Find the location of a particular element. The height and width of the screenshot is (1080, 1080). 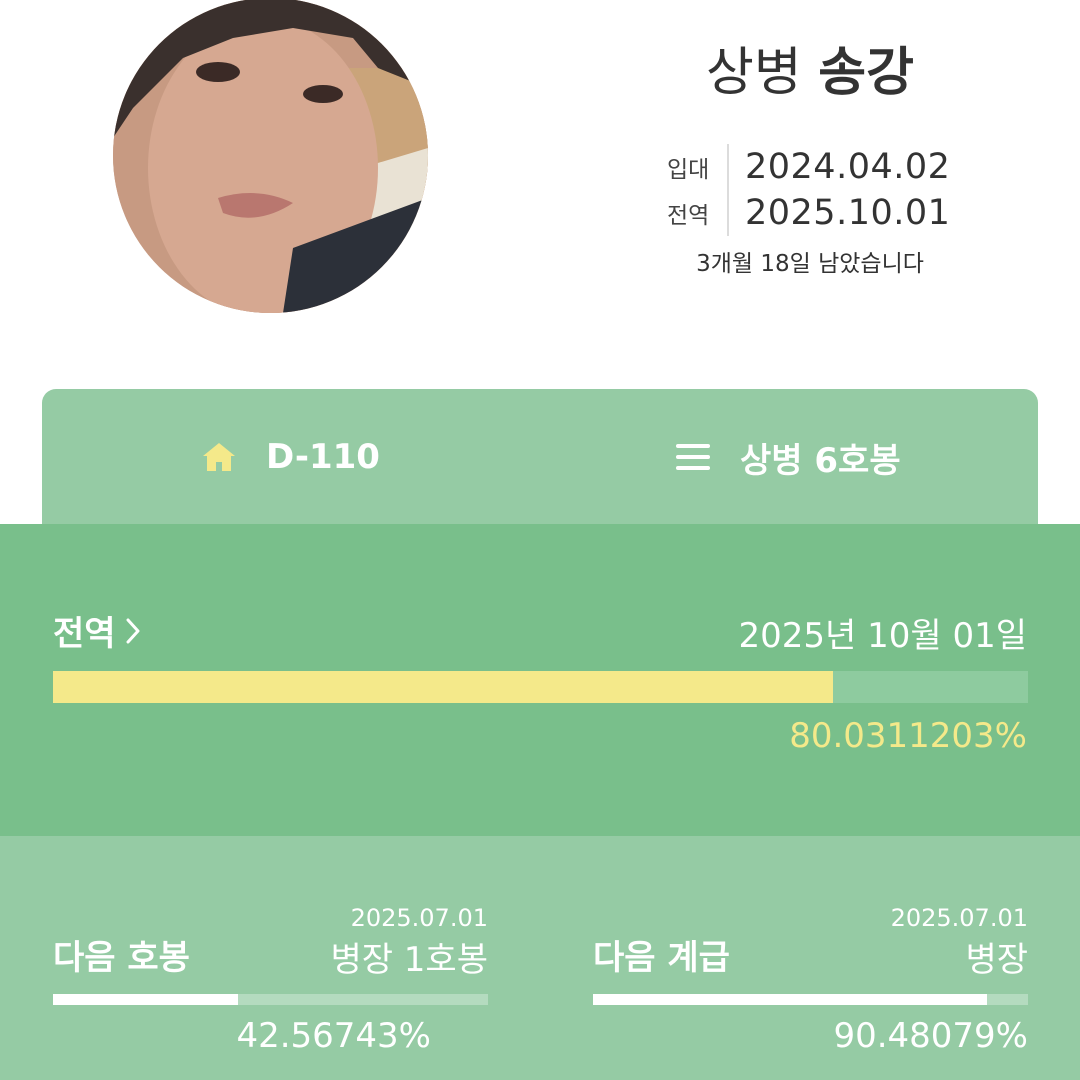

discharge-date-small: 2025.10.01 is located at coordinates (848, 213).